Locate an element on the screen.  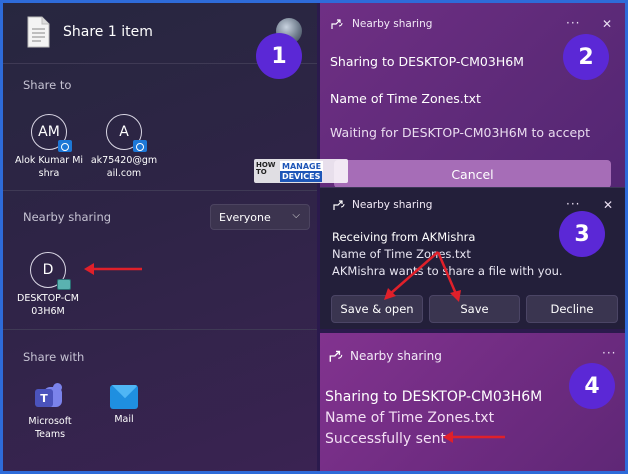
status-text: Waiting for DESKTOP-CM03H6M to accept is located at coordinates (460, 132).